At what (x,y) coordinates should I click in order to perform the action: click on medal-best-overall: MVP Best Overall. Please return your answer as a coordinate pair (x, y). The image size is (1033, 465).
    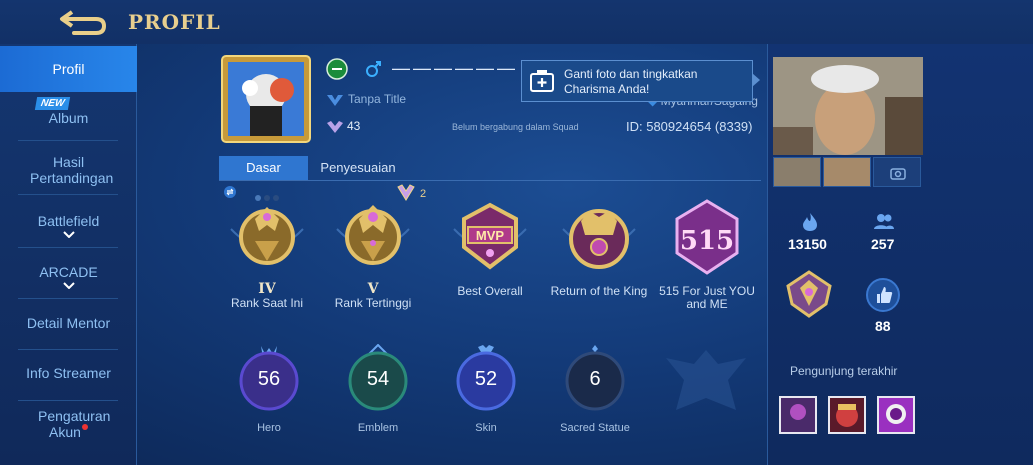
    Looking at the image, I should click on (490, 260).